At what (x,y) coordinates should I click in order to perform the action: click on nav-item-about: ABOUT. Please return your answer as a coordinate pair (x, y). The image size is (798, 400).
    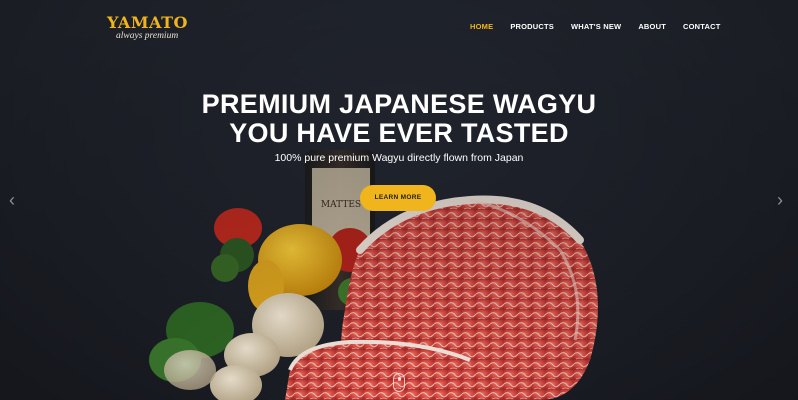
    Looking at the image, I should click on (652, 29).